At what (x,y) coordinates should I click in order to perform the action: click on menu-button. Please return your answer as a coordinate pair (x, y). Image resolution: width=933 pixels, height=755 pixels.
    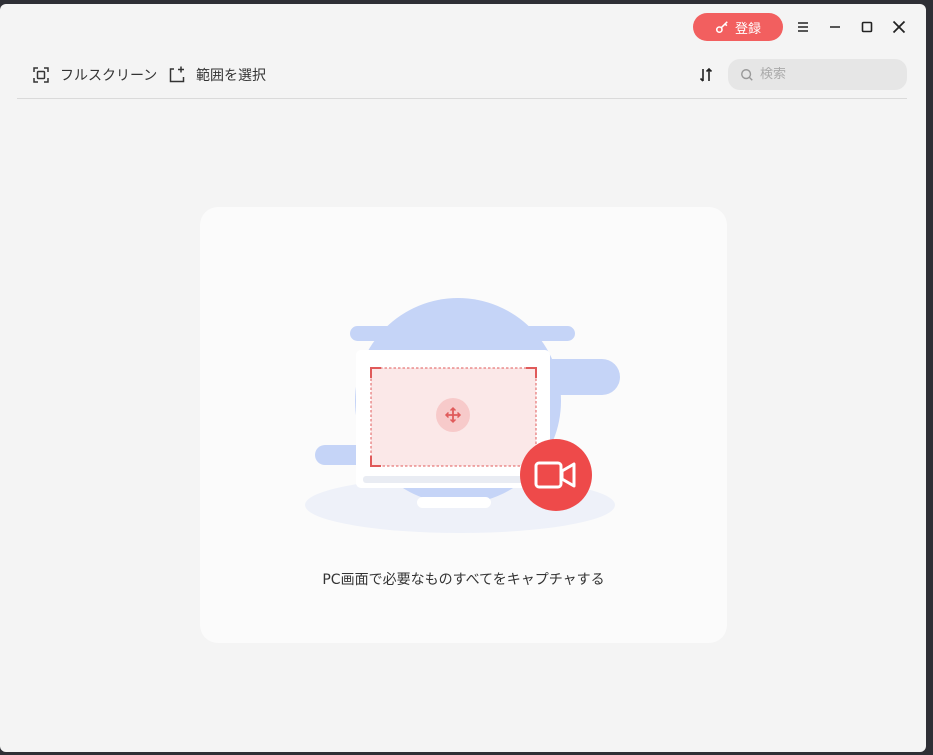
    Looking at the image, I should click on (803, 27).